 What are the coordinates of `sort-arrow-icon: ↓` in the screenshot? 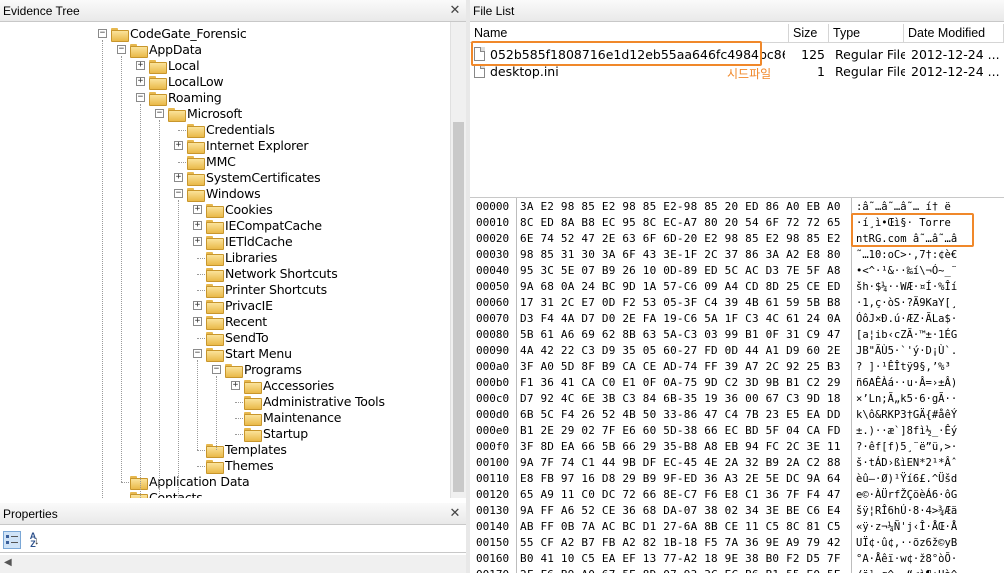 It's located at (37, 541).